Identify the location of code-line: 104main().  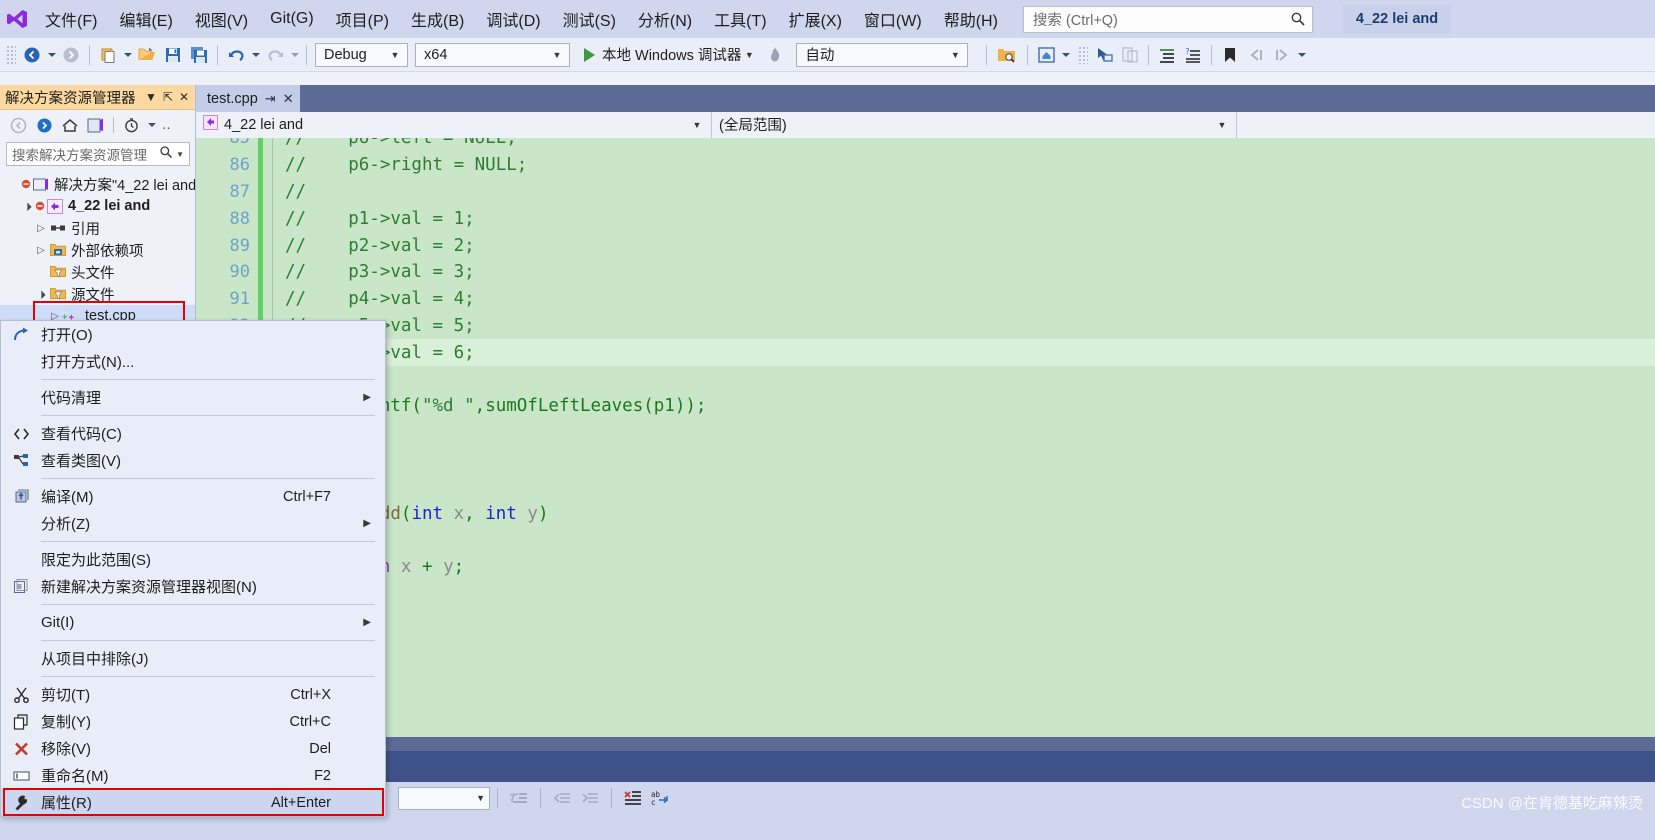
(925, 647).